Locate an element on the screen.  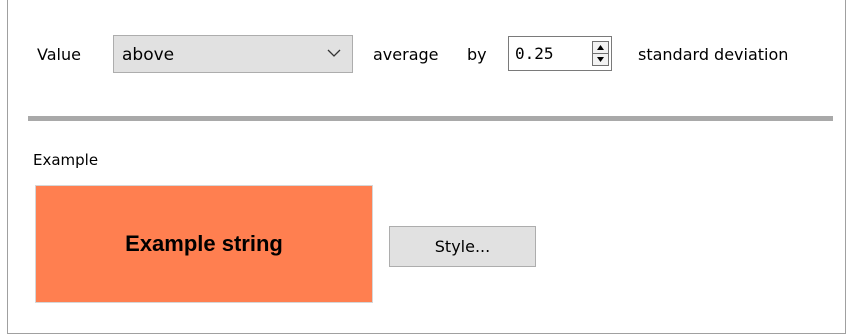
spin-buttons is located at coordinates (600, 53).